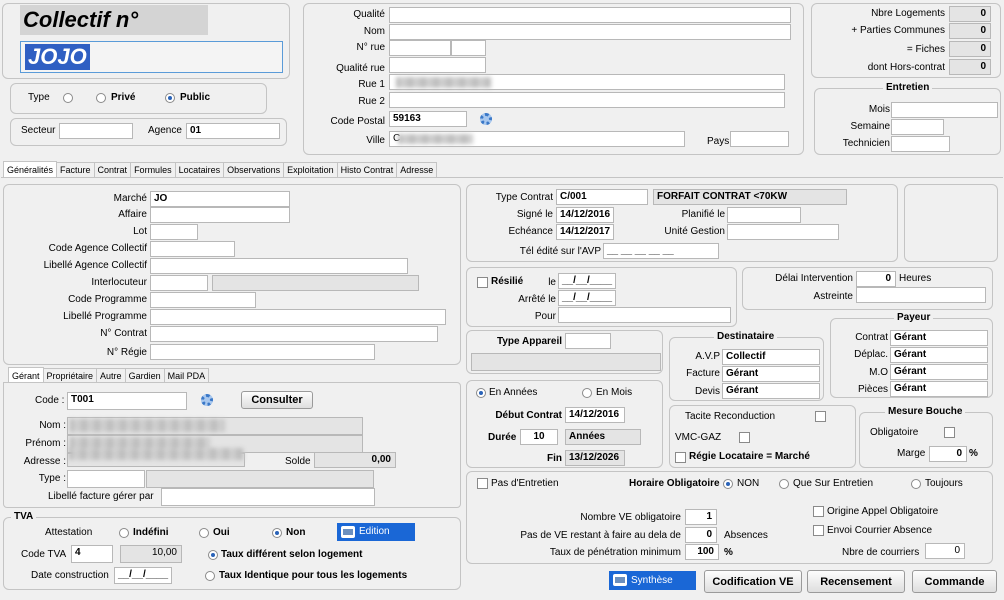  Describe the element at coordinates (210, 576) in the screenshot. I see `taux-ident-radio` at that location.